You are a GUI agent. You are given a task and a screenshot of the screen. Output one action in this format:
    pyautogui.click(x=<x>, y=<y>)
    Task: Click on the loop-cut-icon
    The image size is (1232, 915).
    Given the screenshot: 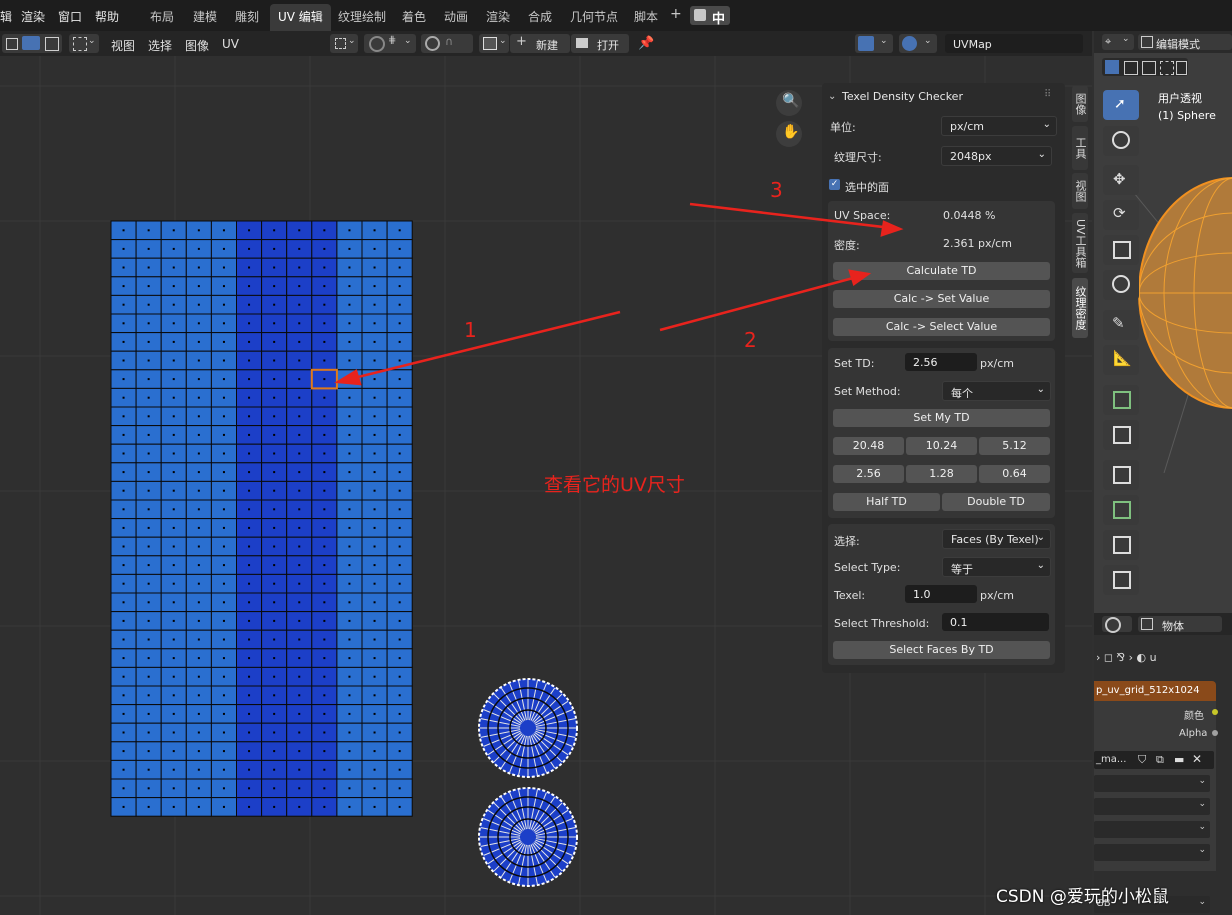 What is the action you would take?
    pyautogui.click(x=1122, y=545)
    